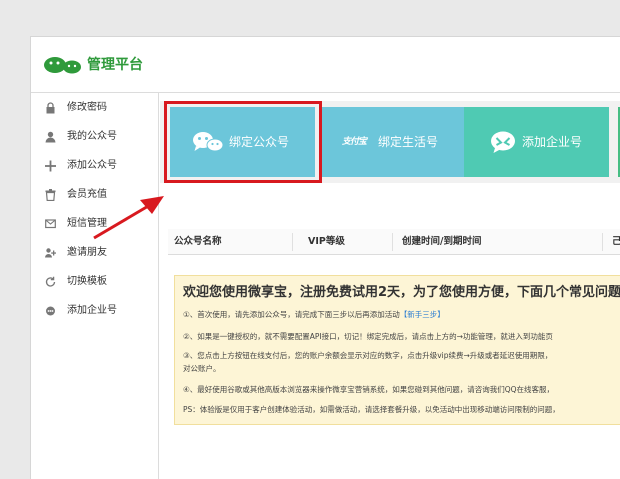 The width and height of the screenshot is (620, 479). I want to click on top-bar: 管理平台, so click(325, 65).